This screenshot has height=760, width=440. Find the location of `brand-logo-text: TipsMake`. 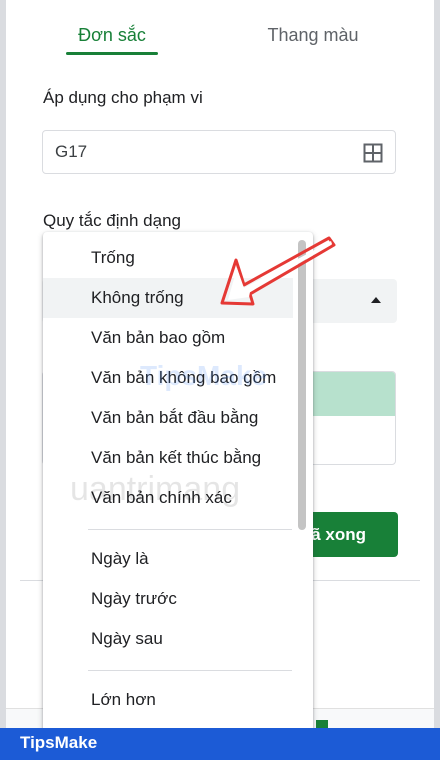

brand-logo-text: TipsMake is located at coordinates (59, 742).